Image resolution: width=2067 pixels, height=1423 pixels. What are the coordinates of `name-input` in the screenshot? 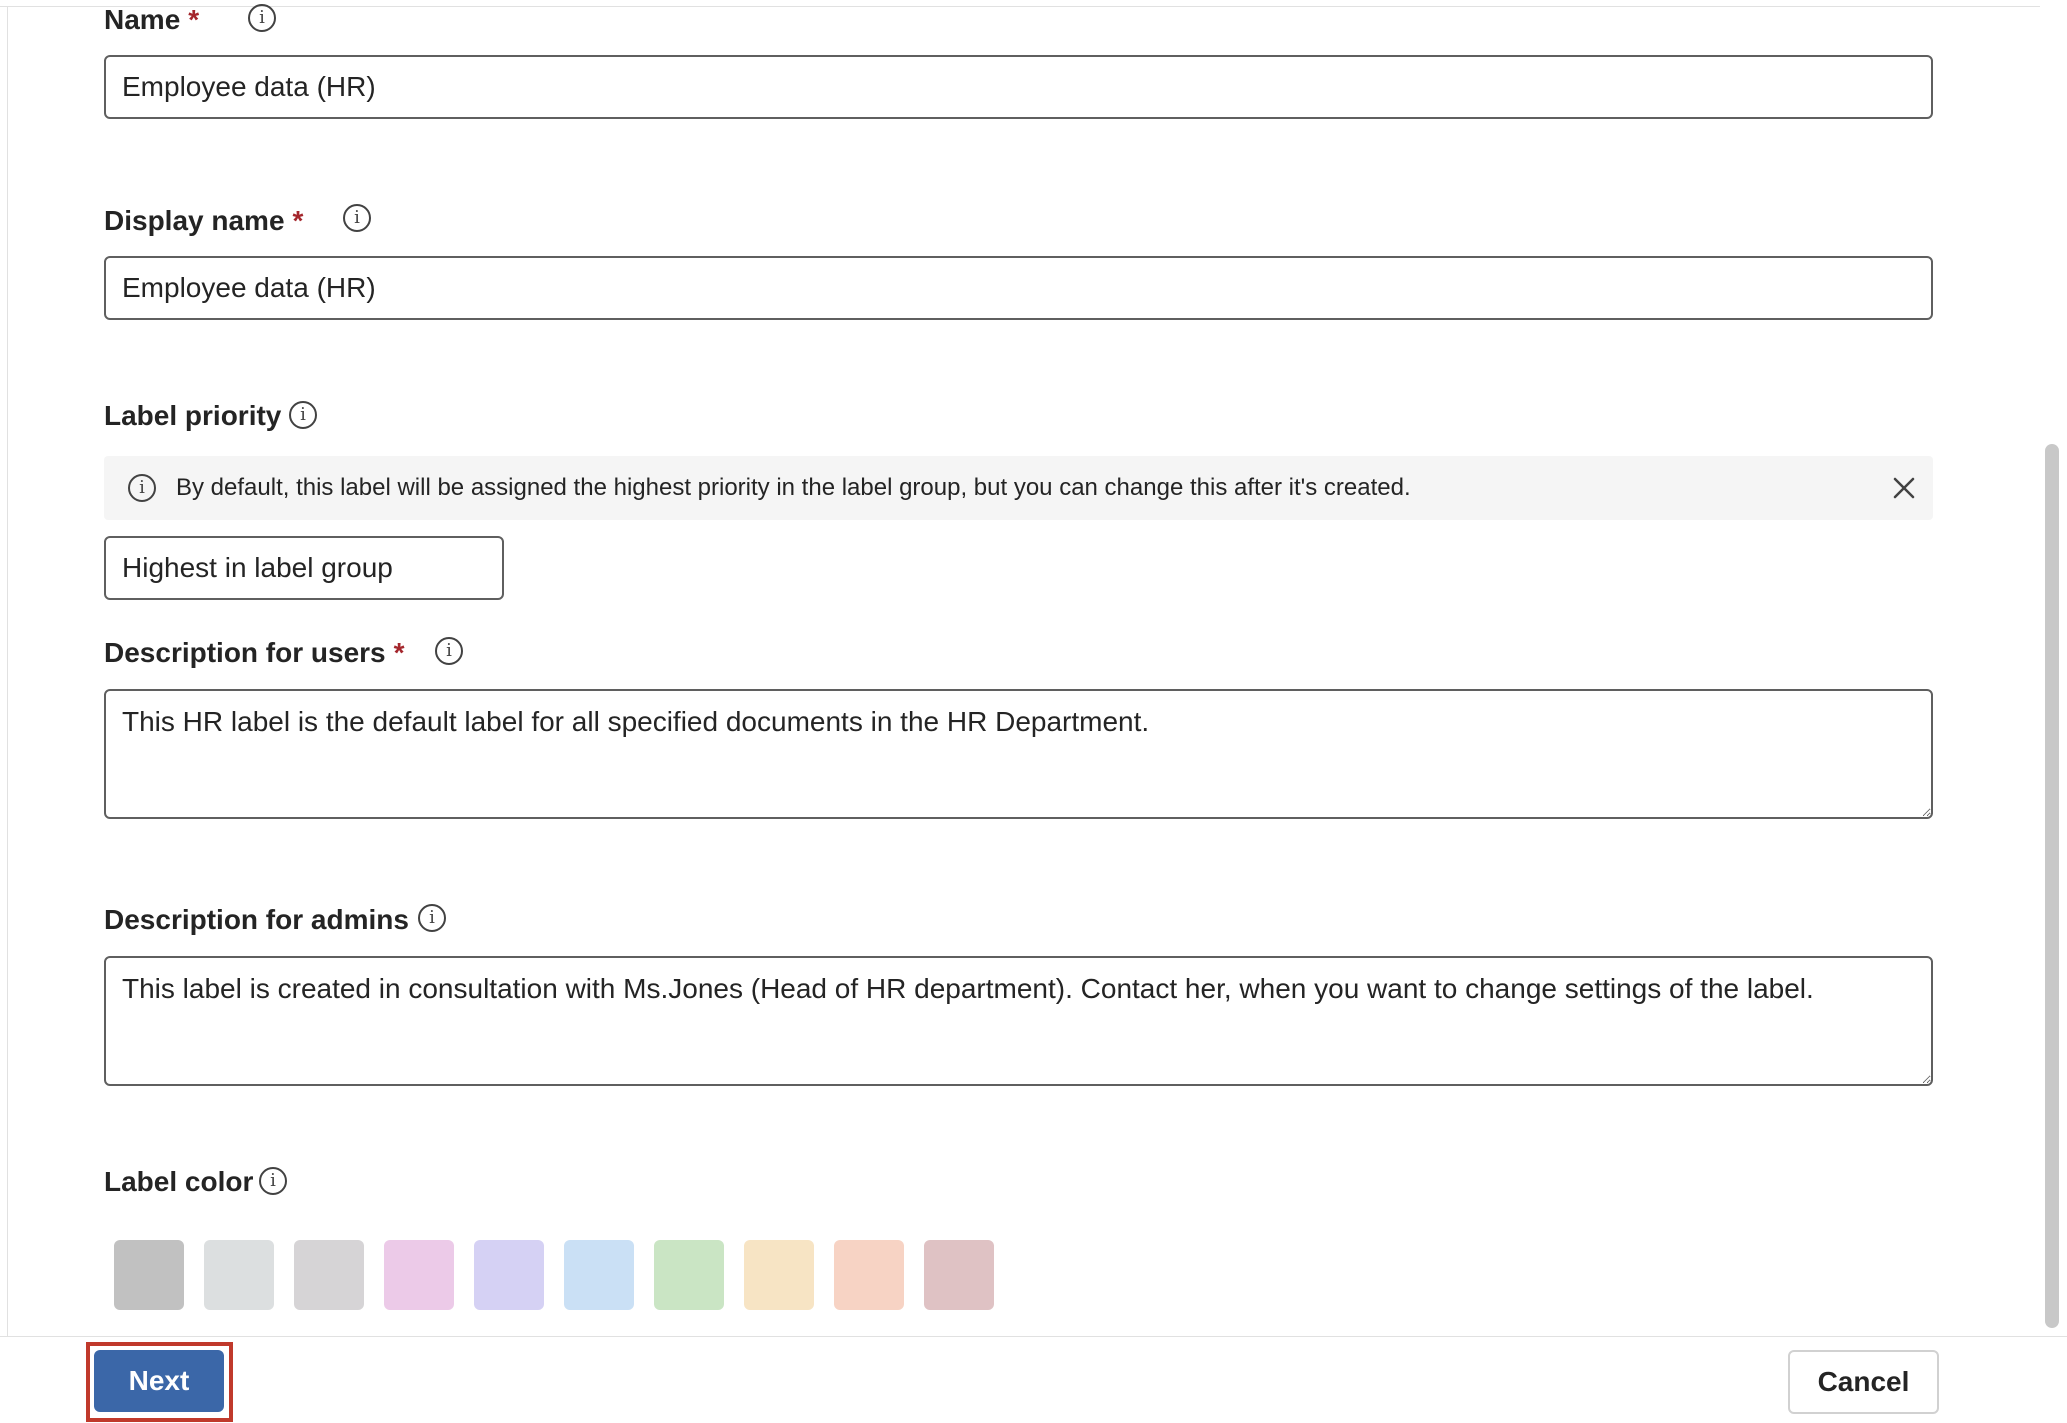 It's located at (1018, 87).